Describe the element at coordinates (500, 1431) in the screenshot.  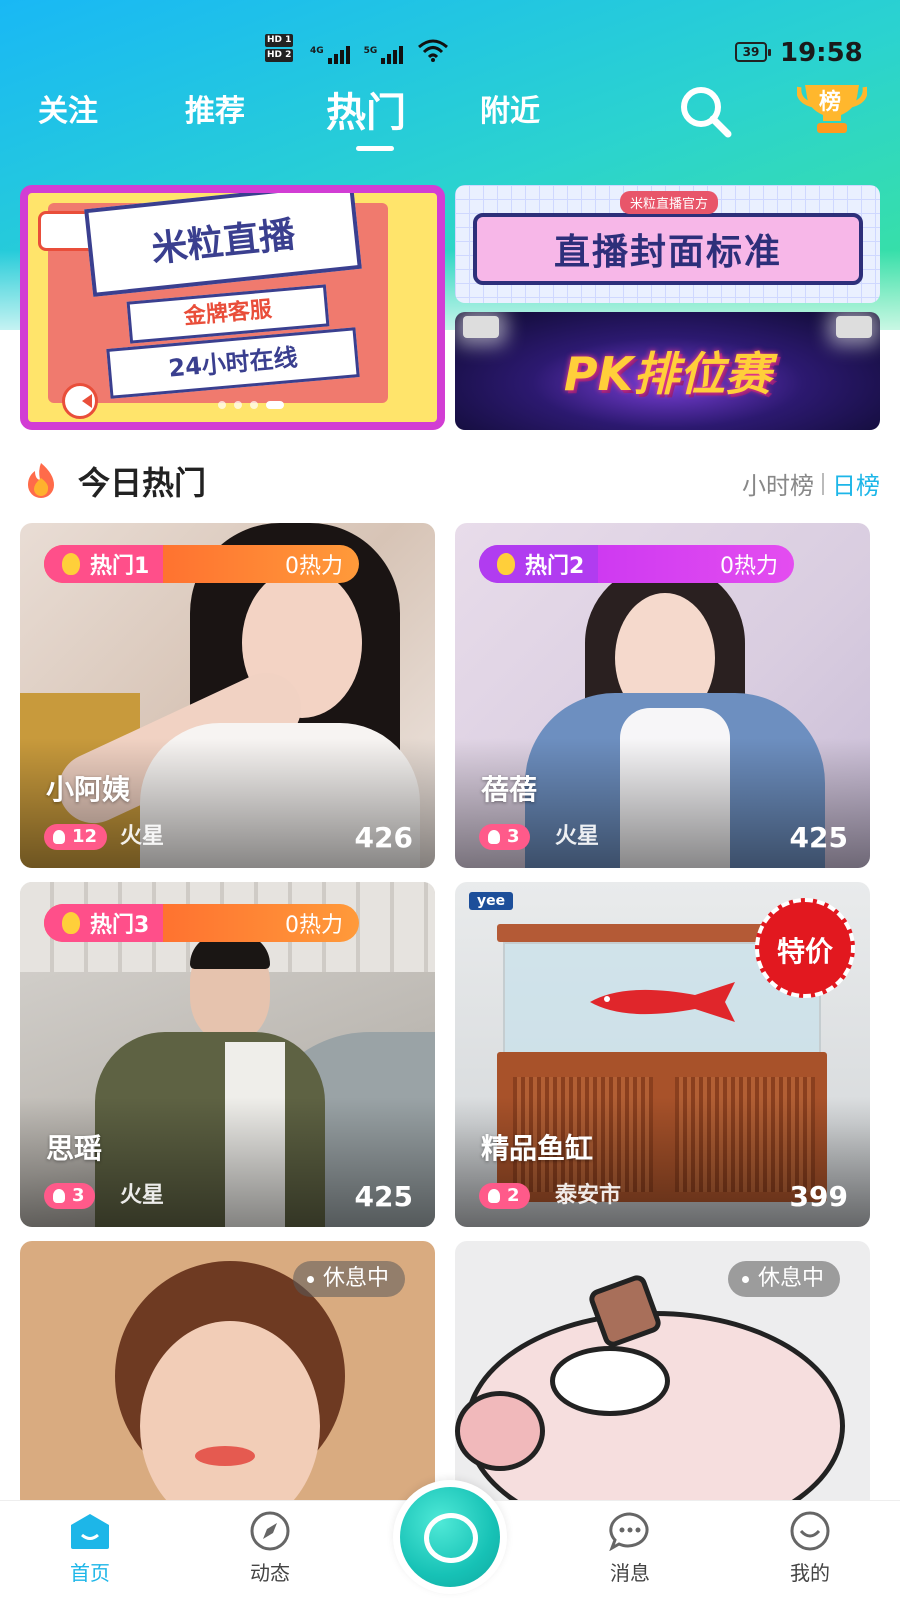
I see `pig-snout-icon` at that location.